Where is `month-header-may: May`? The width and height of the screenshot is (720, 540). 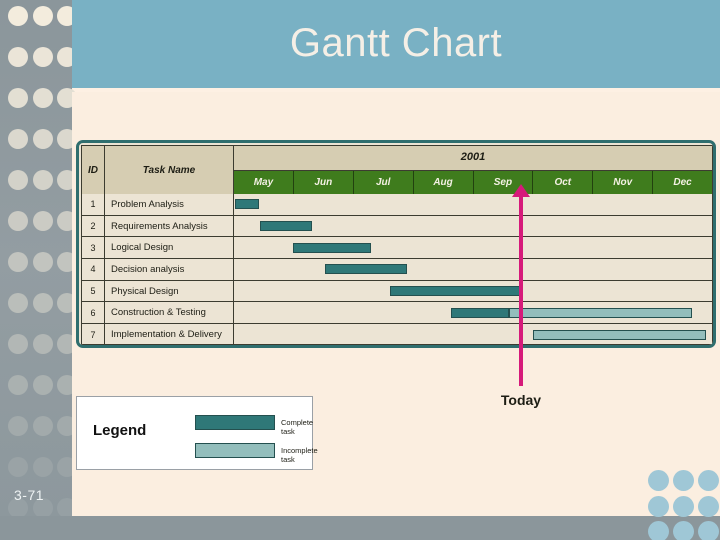
month-header-may: May is located at coordinates (264, 182).